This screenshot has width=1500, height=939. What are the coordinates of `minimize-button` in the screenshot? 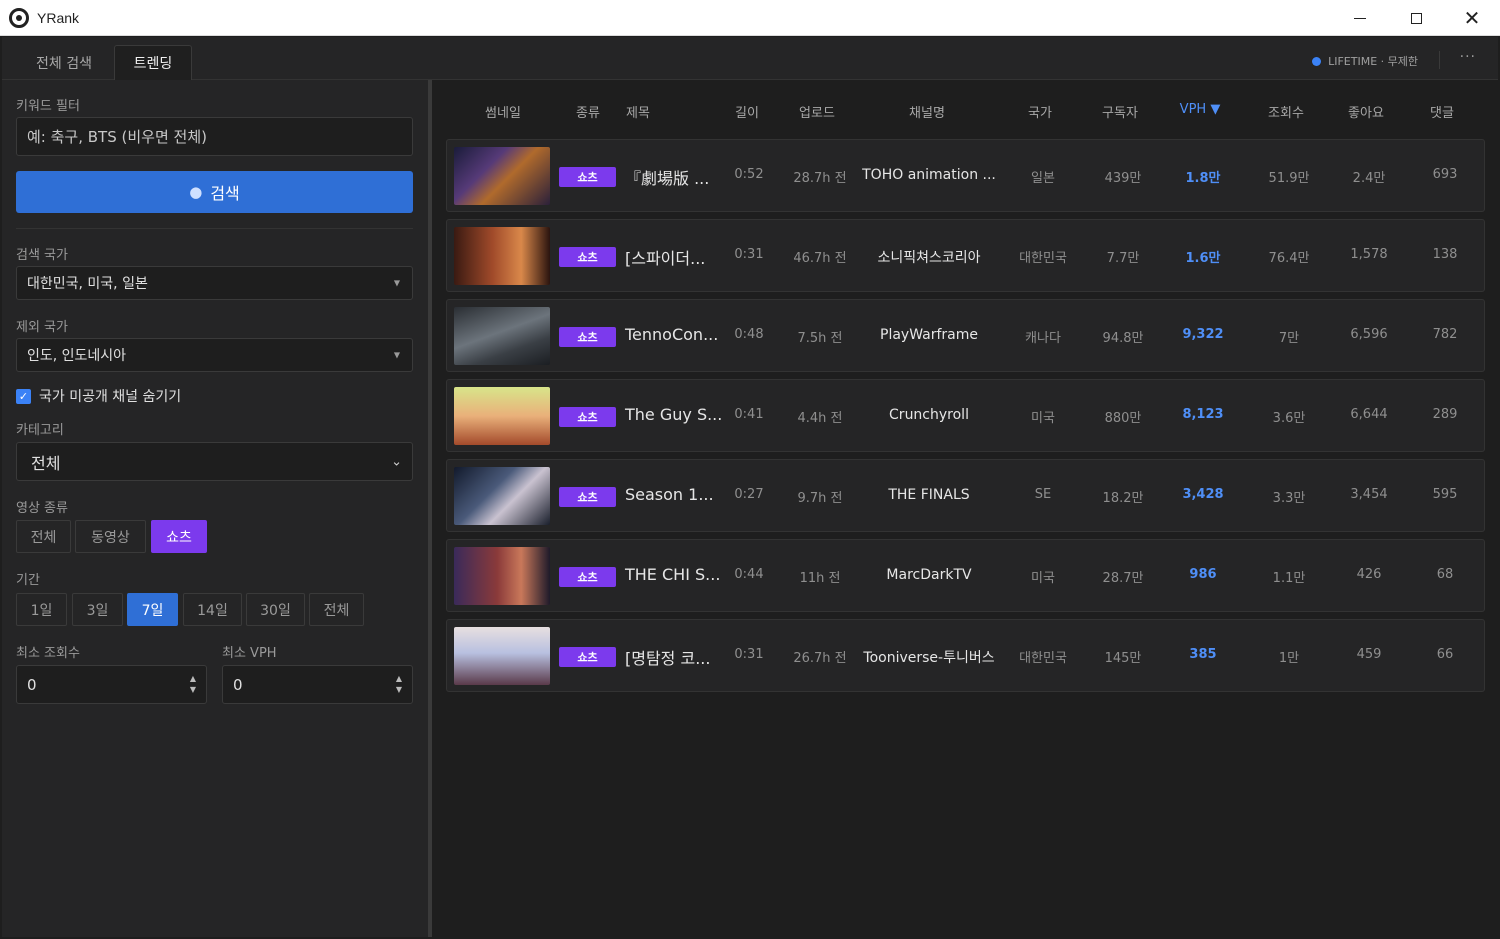 It's located at (1360, 18).